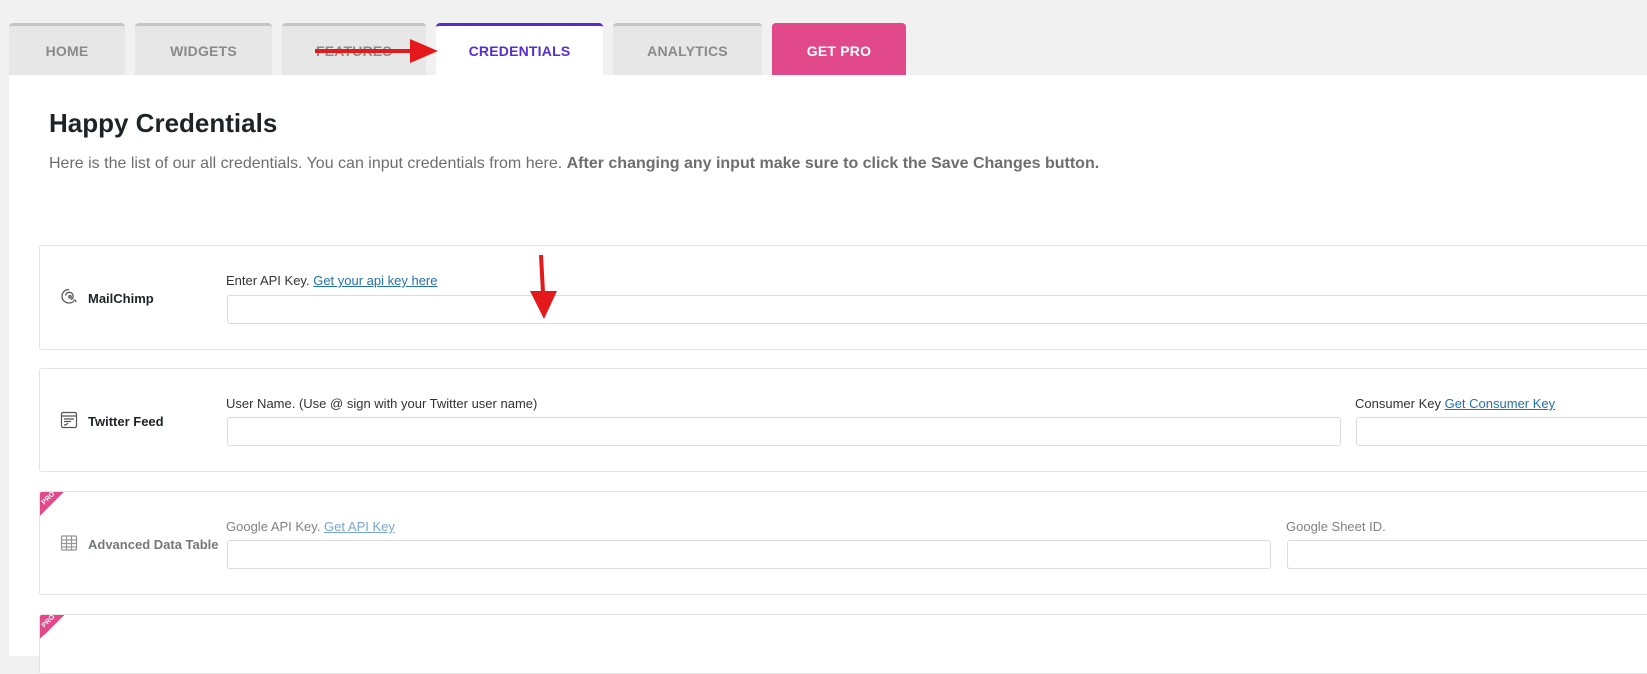  Describe the element at coordinates (1467, 554) in the screenshot. I see `google-sheet-id-input` at that location.